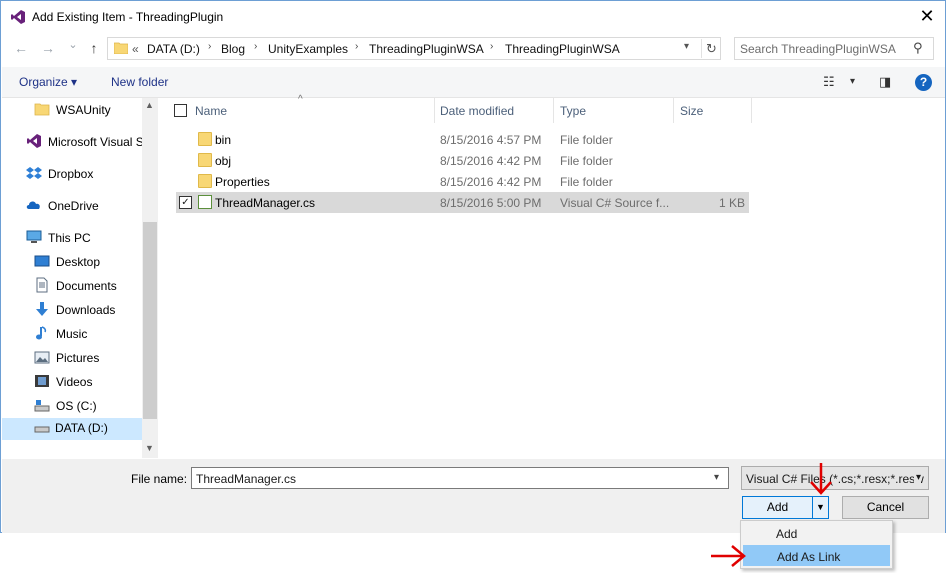 The width and height of the screenshot is (946, 573). What do you see at coordinates (462, 139) in the screenshot?
I see `file-row-bin: bin 8/15/2016 4:57 PM File folder` at bounding box center [462, 139].